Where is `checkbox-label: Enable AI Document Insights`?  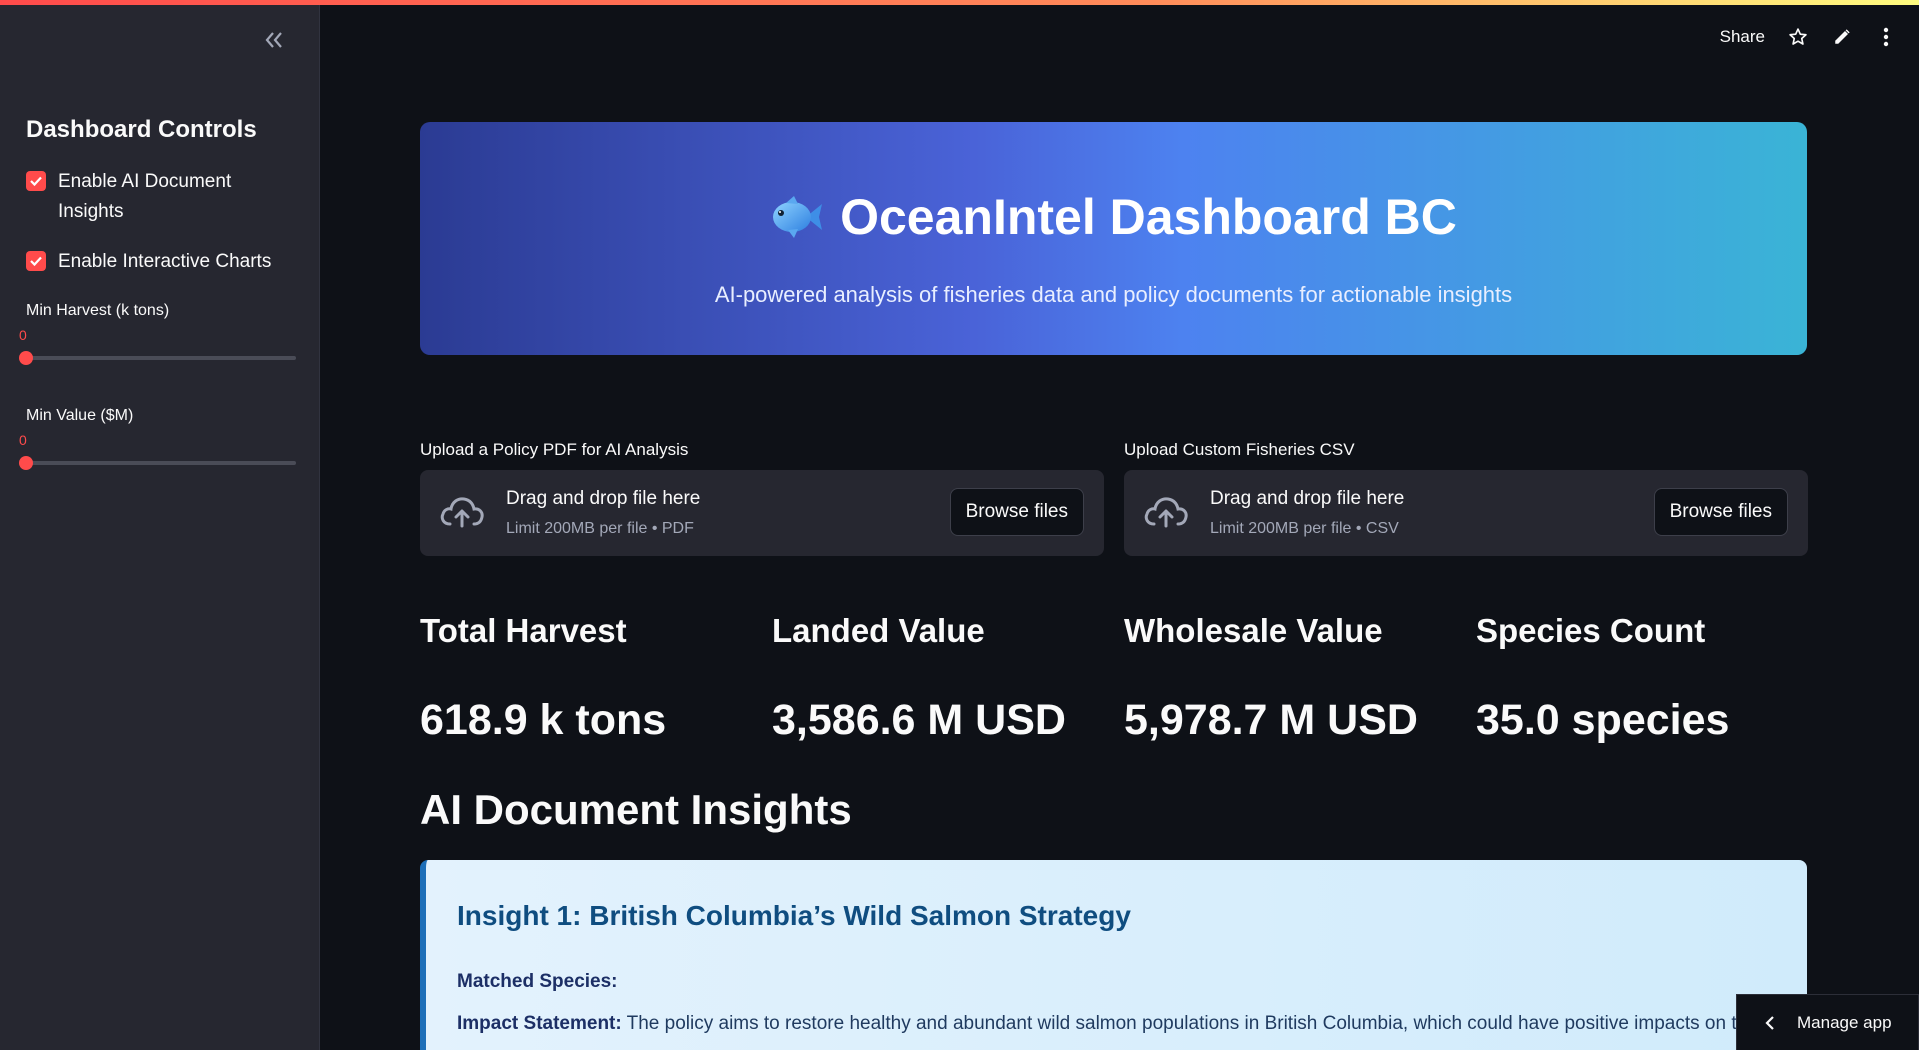 checkbox-label: Enable AI Document Insights is located at coordinates (145, 196).